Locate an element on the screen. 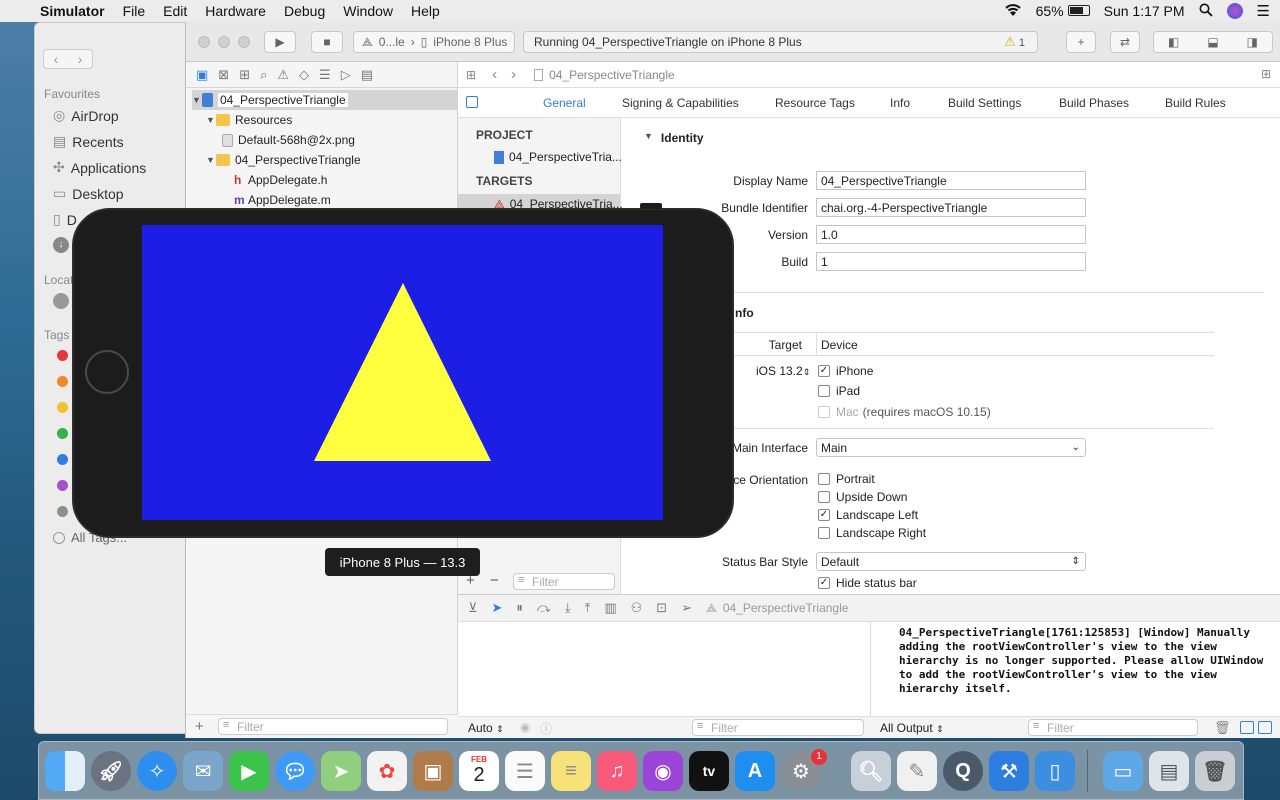 This screenshot has height=800, width=1280. photos-icon: ✿ is located at coordinates (387, 771).